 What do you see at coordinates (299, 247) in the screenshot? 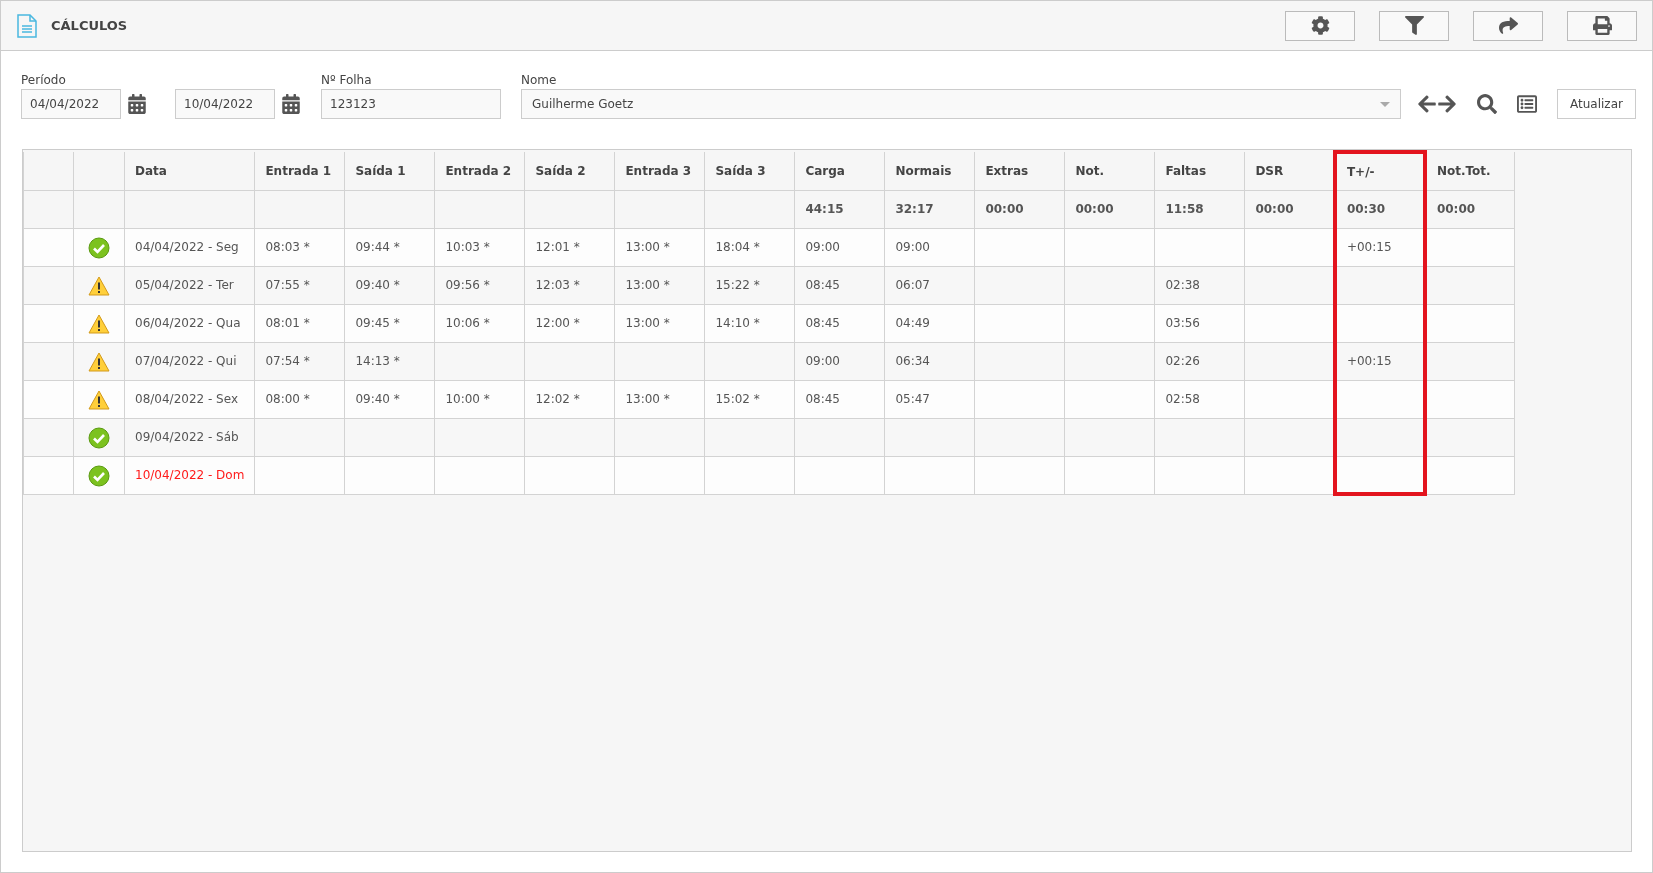
I see `table-cell: 08:03 *` at bounding box center [299, 247].